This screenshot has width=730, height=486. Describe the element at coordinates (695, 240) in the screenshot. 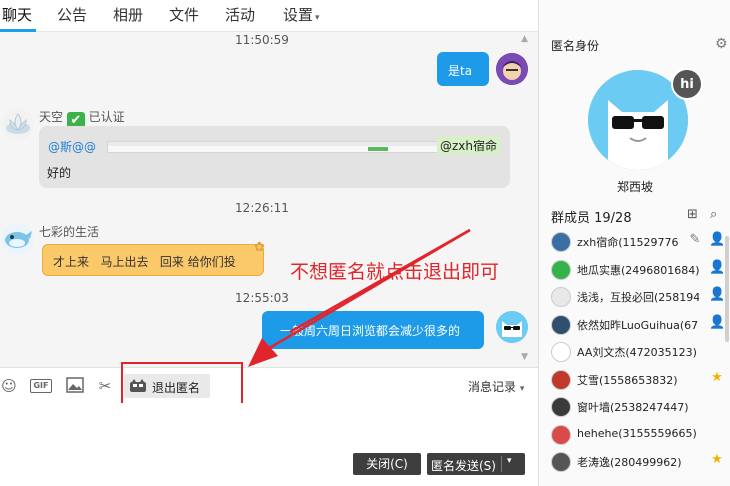

I see `edit-icon: ✎` at that location.